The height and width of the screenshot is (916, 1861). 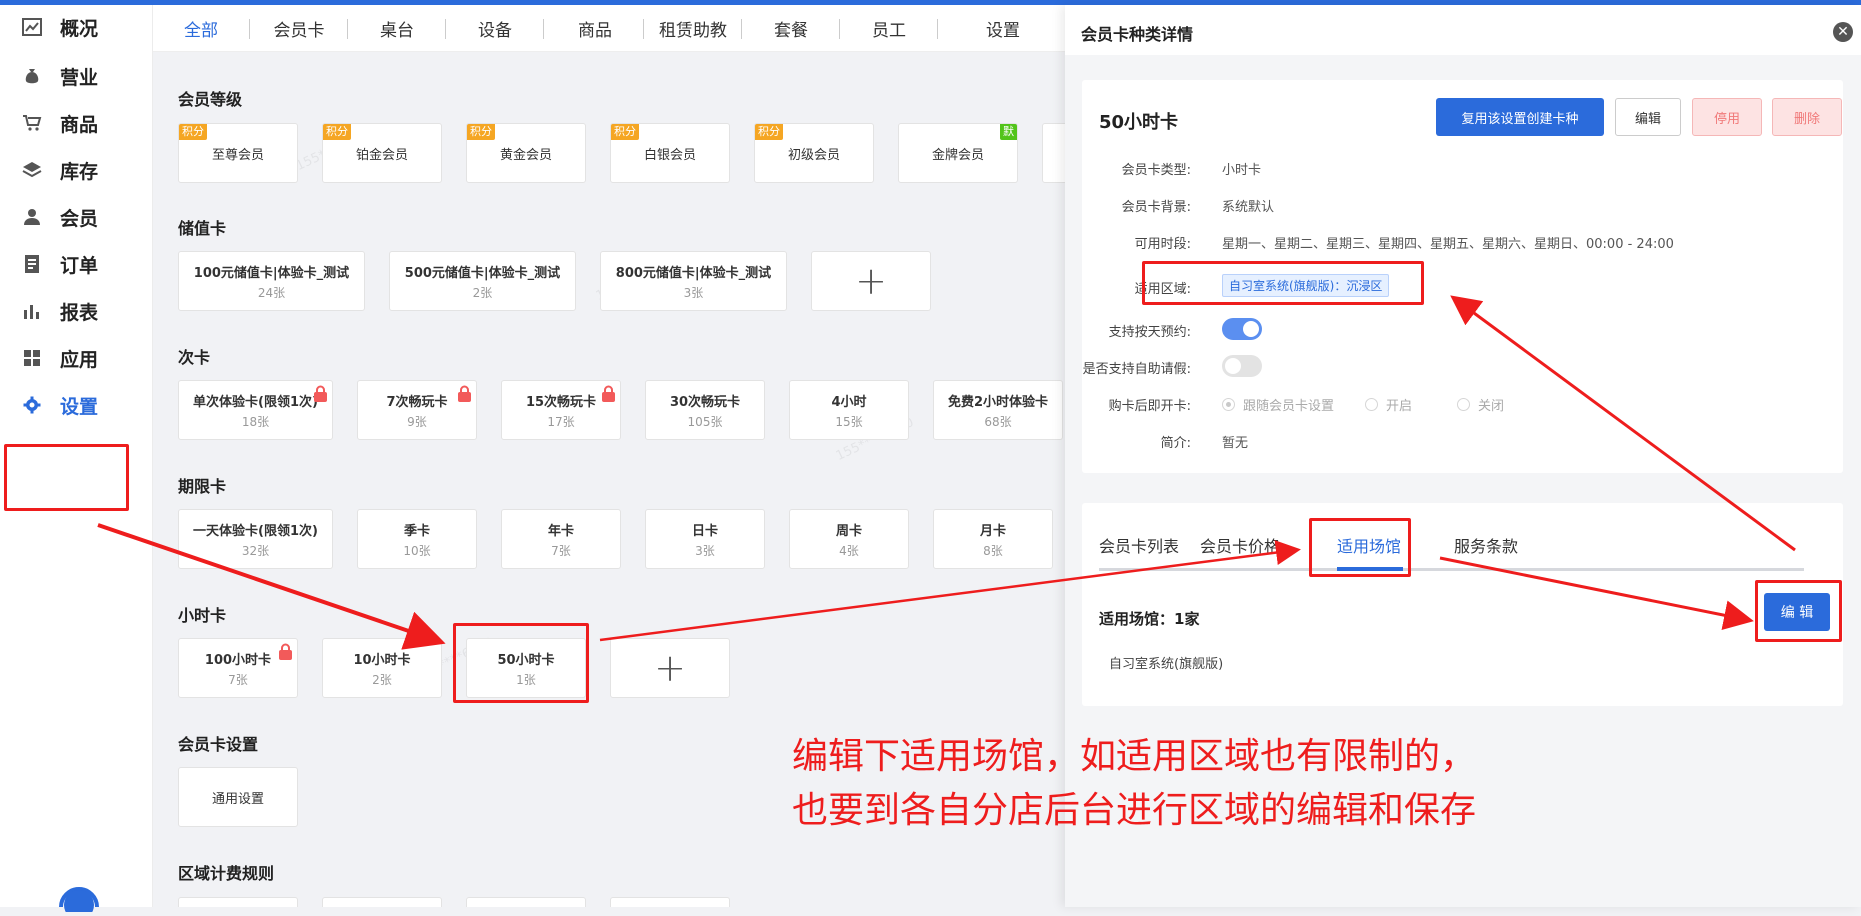 I want to click on section-title-period: 期限卡, so click(x=202, y=486).